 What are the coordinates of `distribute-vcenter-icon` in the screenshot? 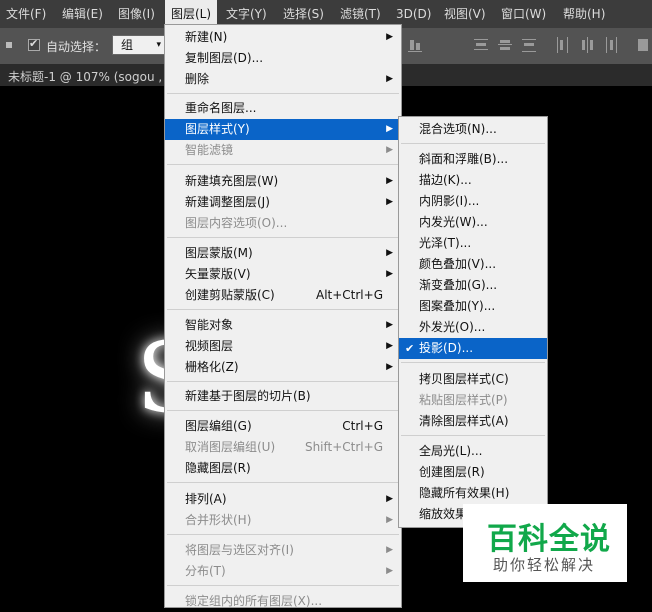 It's located at (505, 45).